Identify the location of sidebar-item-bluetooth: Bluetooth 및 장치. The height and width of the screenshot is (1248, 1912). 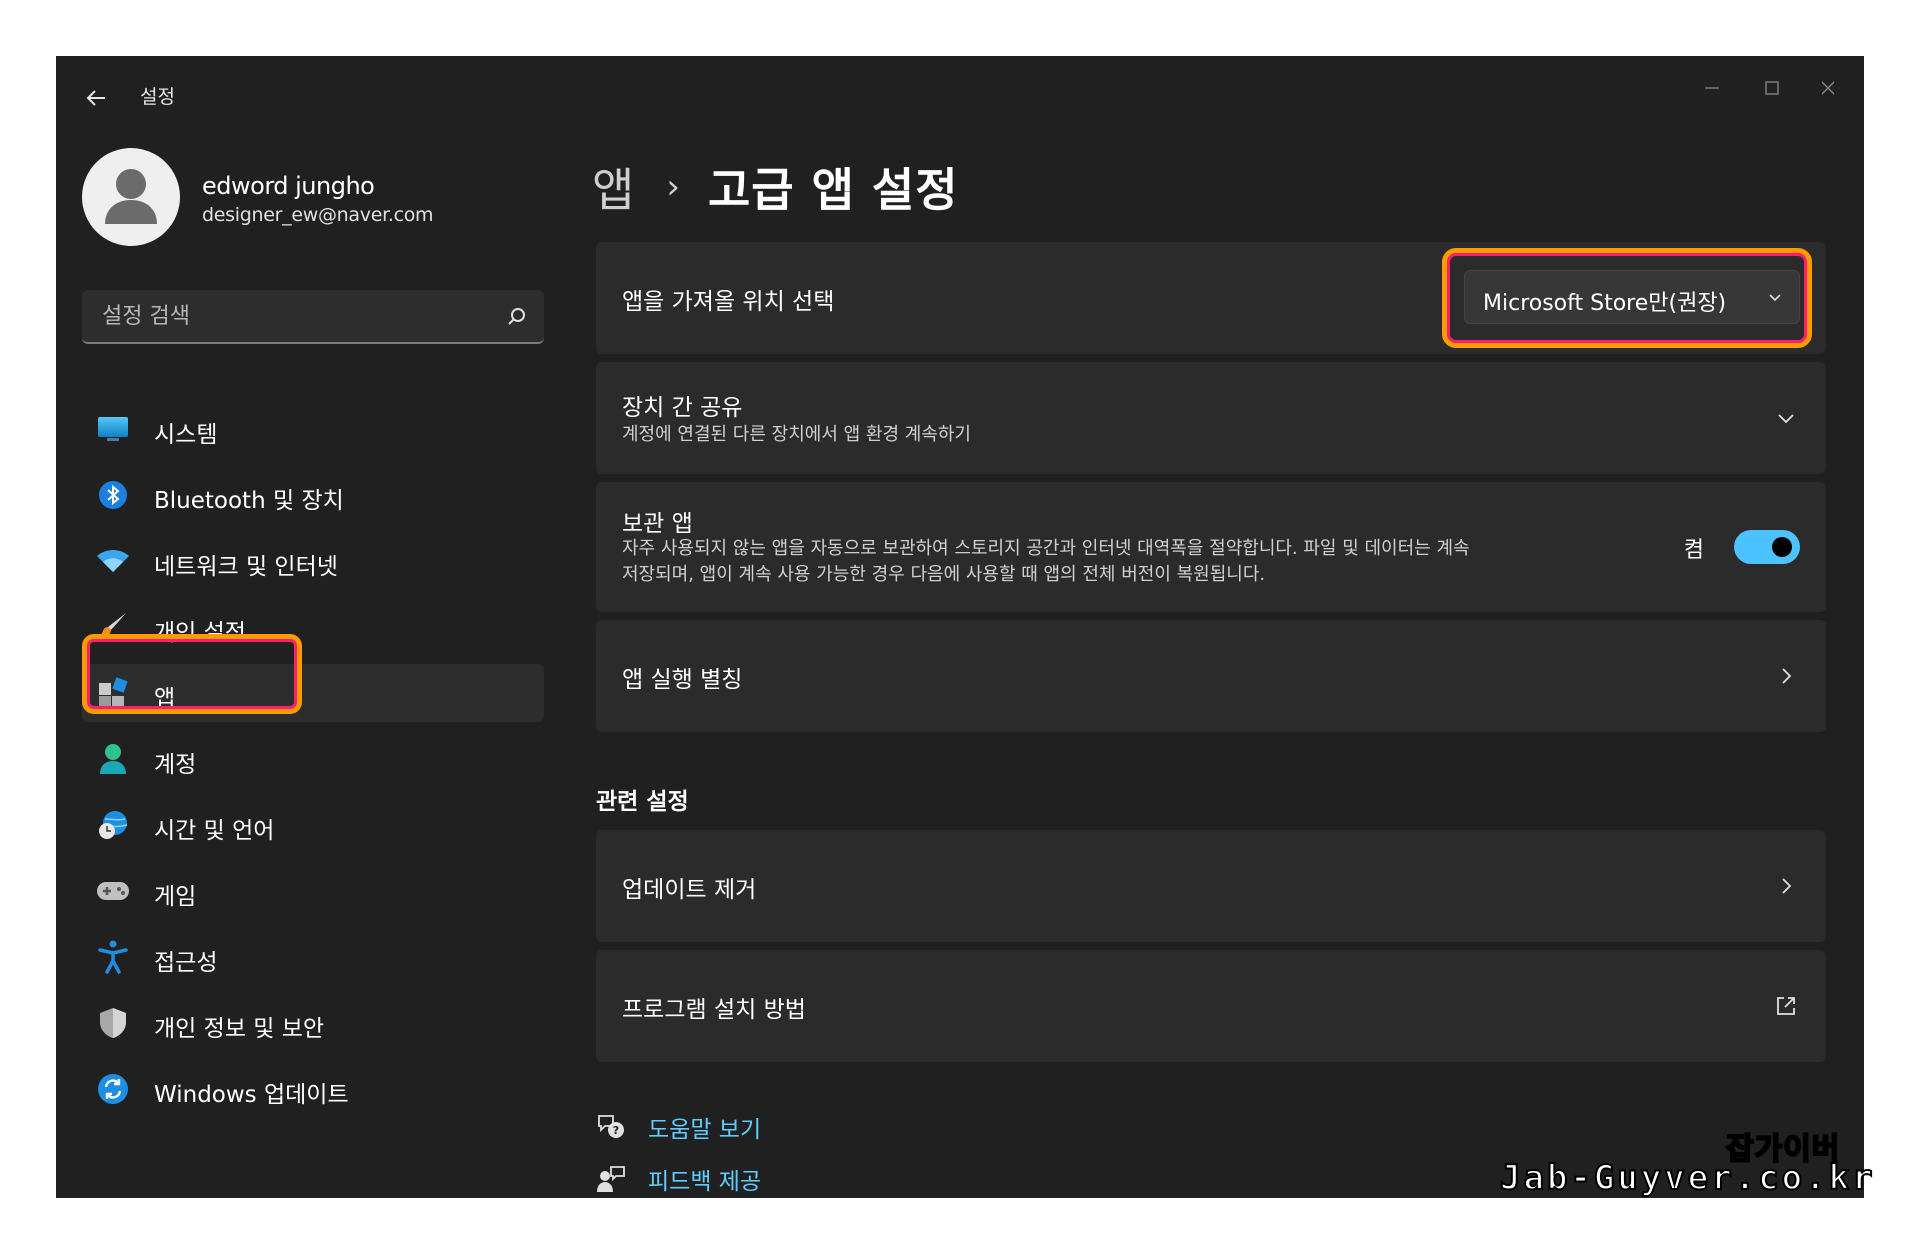
(313, 495).